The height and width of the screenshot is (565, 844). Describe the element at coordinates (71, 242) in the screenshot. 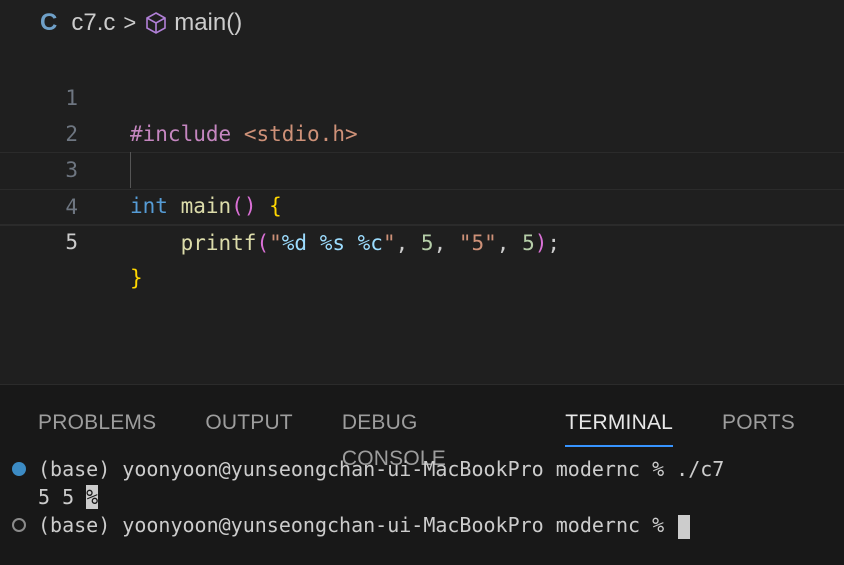

I see `line-number: 5` at that location.